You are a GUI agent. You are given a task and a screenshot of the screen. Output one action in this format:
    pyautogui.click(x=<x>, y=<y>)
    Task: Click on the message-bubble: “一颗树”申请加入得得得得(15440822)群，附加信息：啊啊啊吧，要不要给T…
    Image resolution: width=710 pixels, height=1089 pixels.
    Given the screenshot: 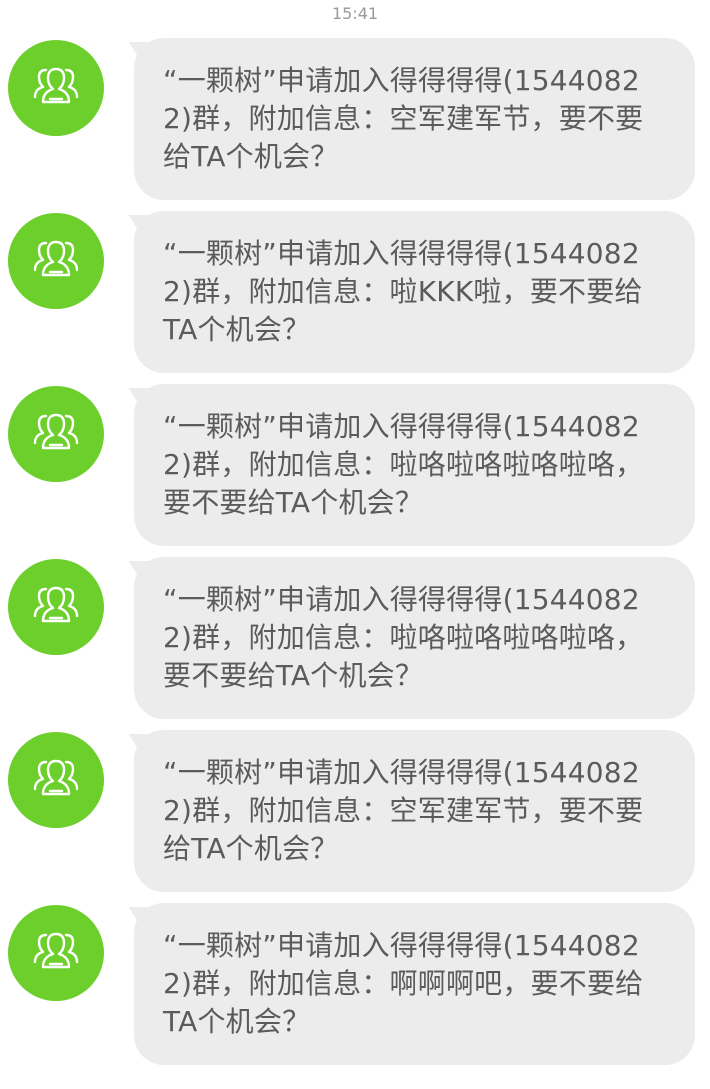 What is the action you would take?
    pyautogui.click(x=414, y=984)
    